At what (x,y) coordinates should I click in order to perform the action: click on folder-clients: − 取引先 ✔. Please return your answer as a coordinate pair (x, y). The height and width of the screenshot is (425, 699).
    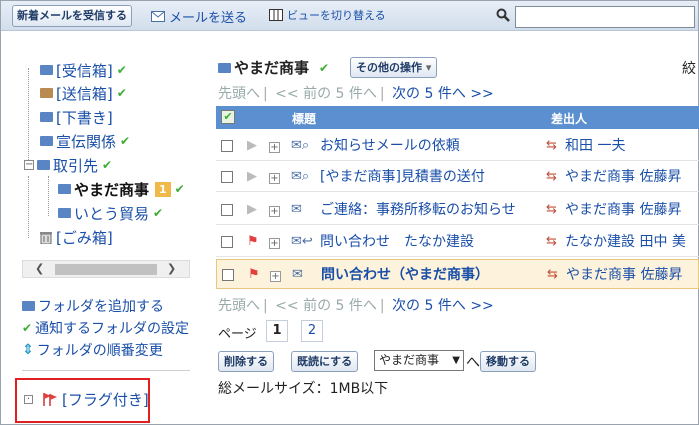
    Looking at the image, I should click on (68, 165).